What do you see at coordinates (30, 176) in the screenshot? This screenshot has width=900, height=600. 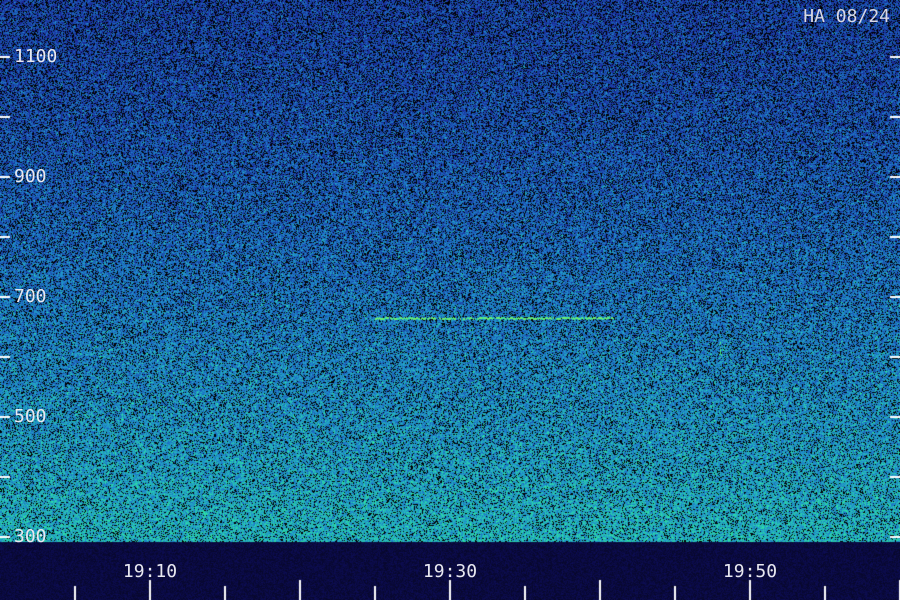 I see `y-tick-label-900: 900` at bounding box center [30, 176].